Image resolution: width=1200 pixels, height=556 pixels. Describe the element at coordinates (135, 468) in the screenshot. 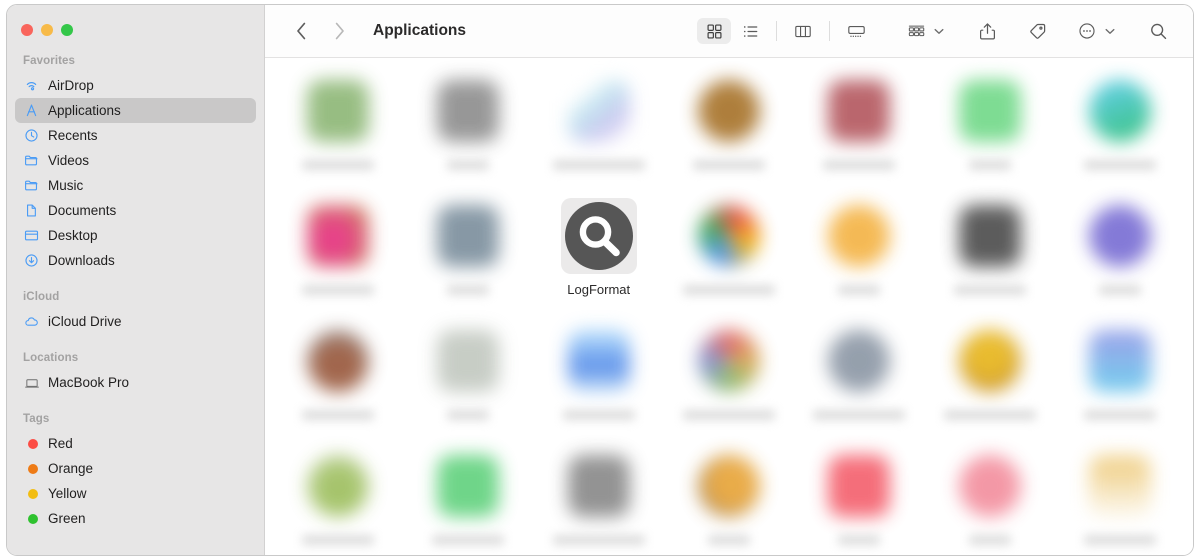

I see `sidebar-item-tag-orange: Orange` at that location.